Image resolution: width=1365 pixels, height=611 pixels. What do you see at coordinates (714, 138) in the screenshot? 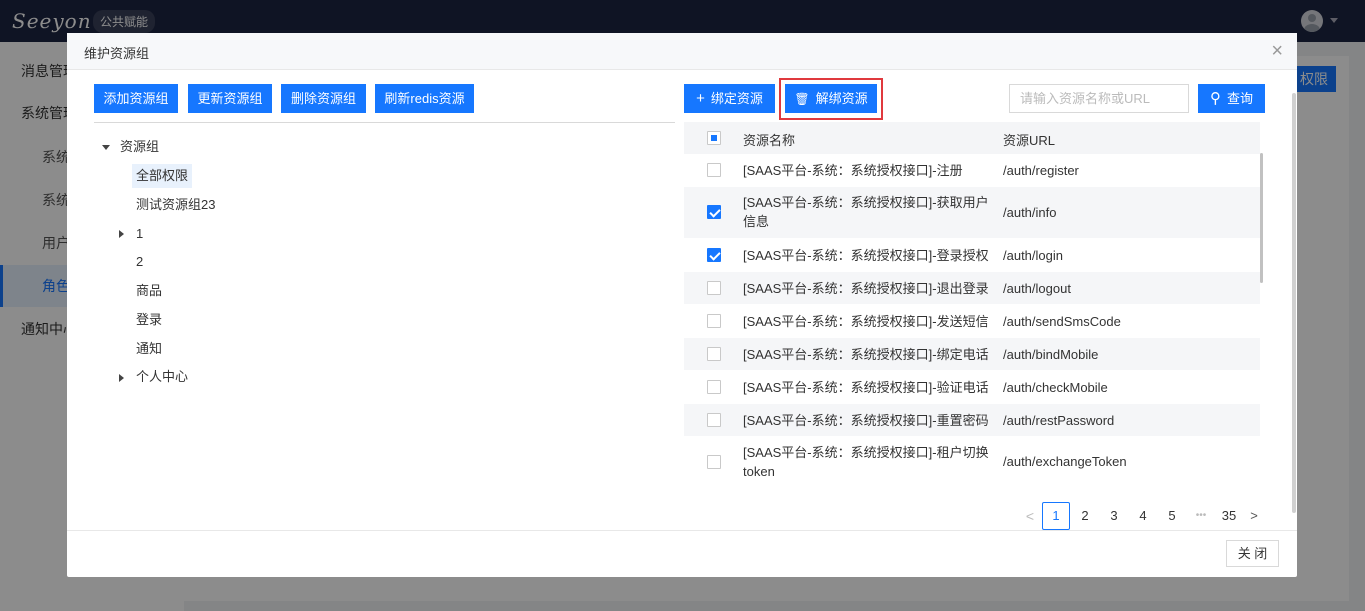
I see `select-all-checkbox` at bounding box center [714, 138].